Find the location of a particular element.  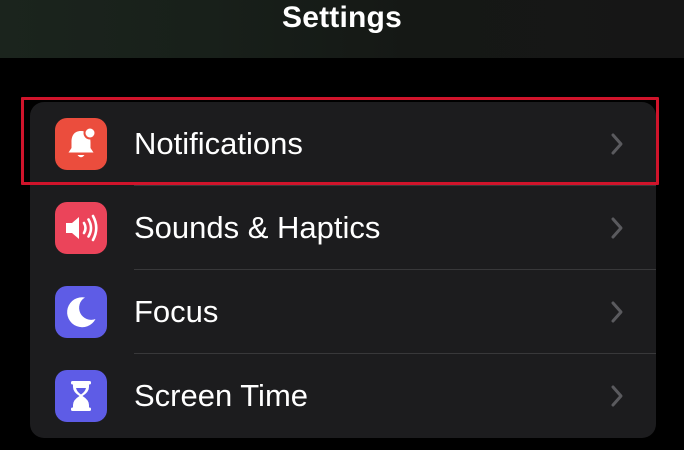

settings-row-label: Sounds & Haptics is located at coordinates (257, 227).